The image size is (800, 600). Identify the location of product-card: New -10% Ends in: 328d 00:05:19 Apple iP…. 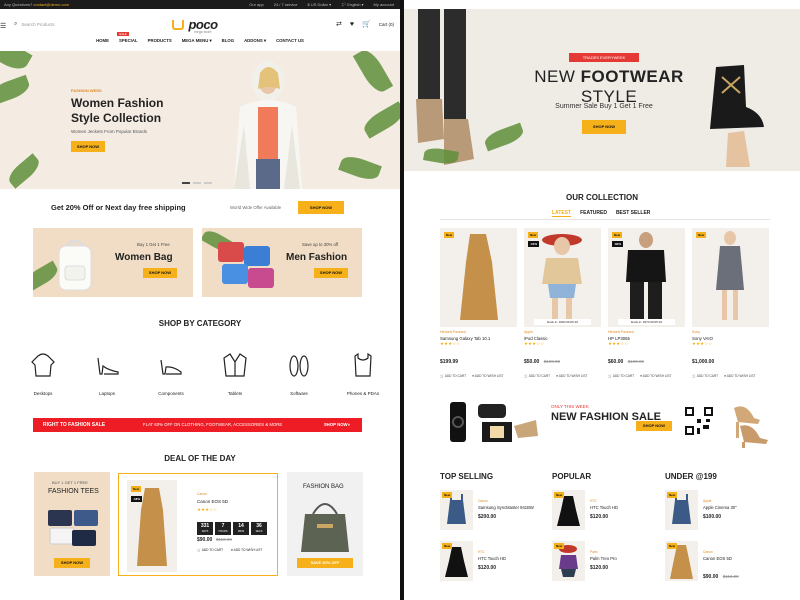
(562, 303).